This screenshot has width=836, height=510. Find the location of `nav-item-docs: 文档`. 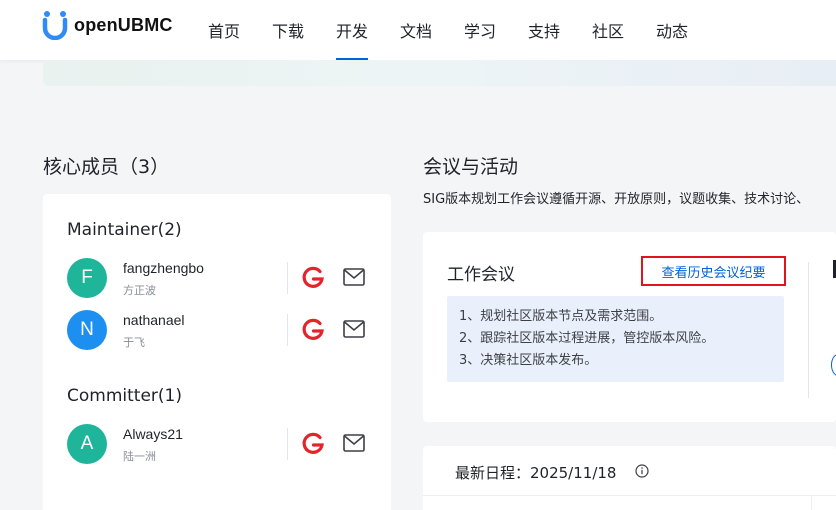

nav-item-docs: 文档 is located at coordinates (416, 30).